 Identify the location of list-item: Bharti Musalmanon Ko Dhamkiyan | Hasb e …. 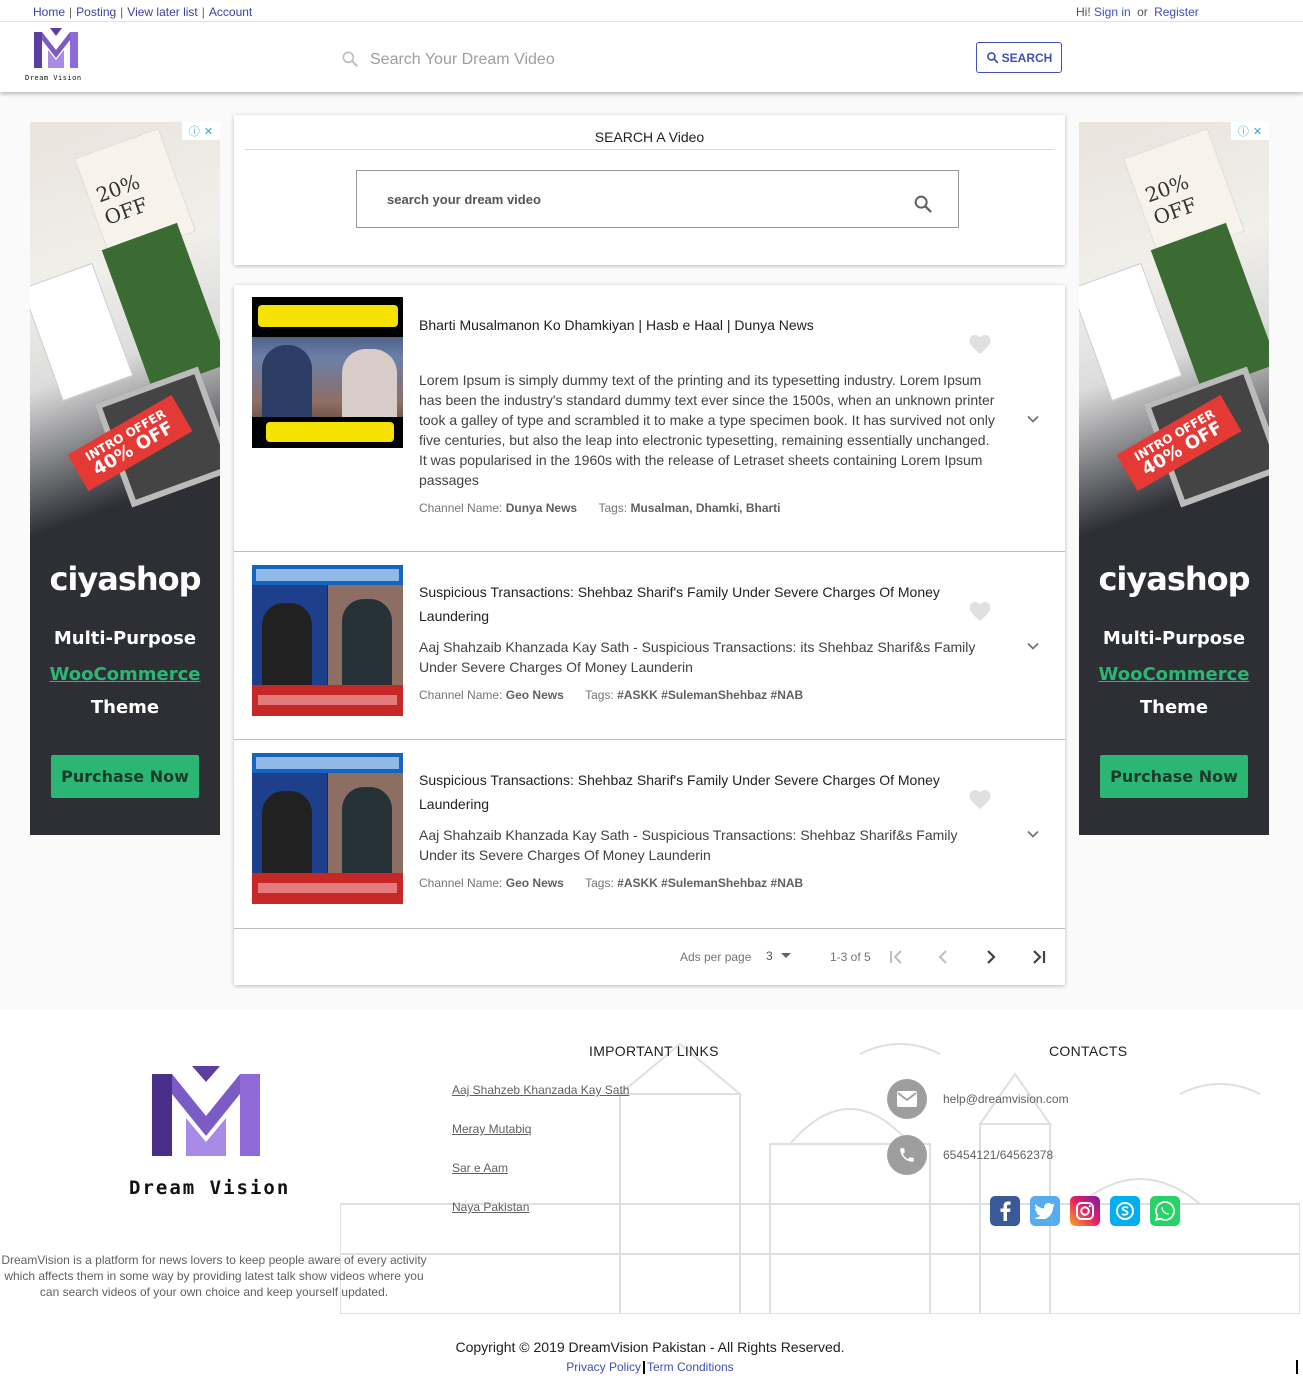
(649, 418).